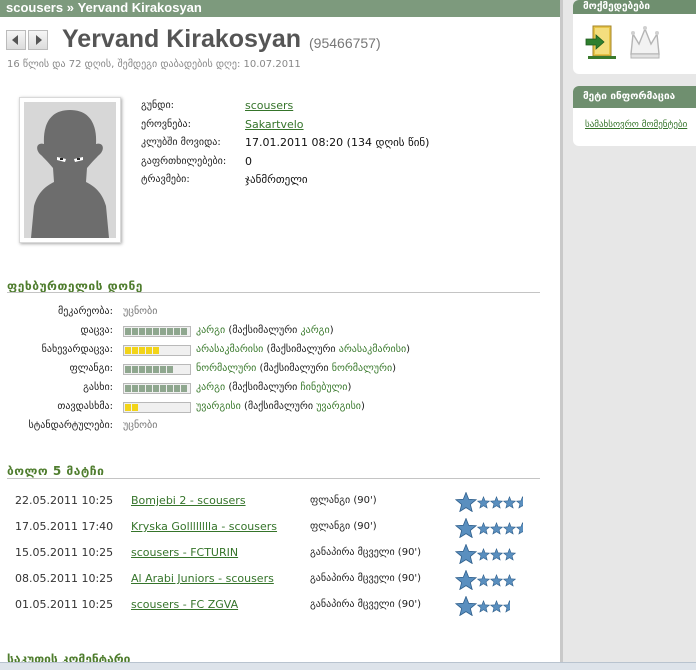  What do you see at coordinates (274, 125) in the screenshot?
I see `info-value: Sakartvelo` at bounding box center [274, 125].